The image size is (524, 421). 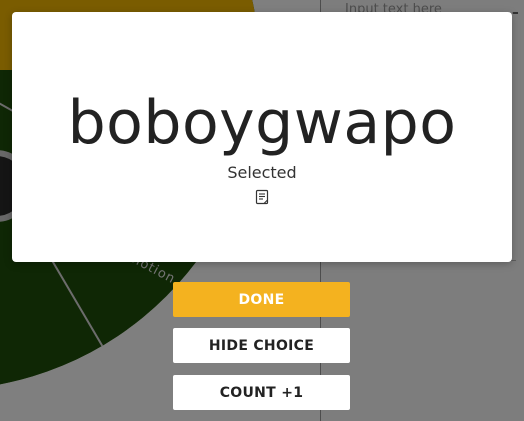 I want to click on selected-label: Selected, so click(x=262, y=172).